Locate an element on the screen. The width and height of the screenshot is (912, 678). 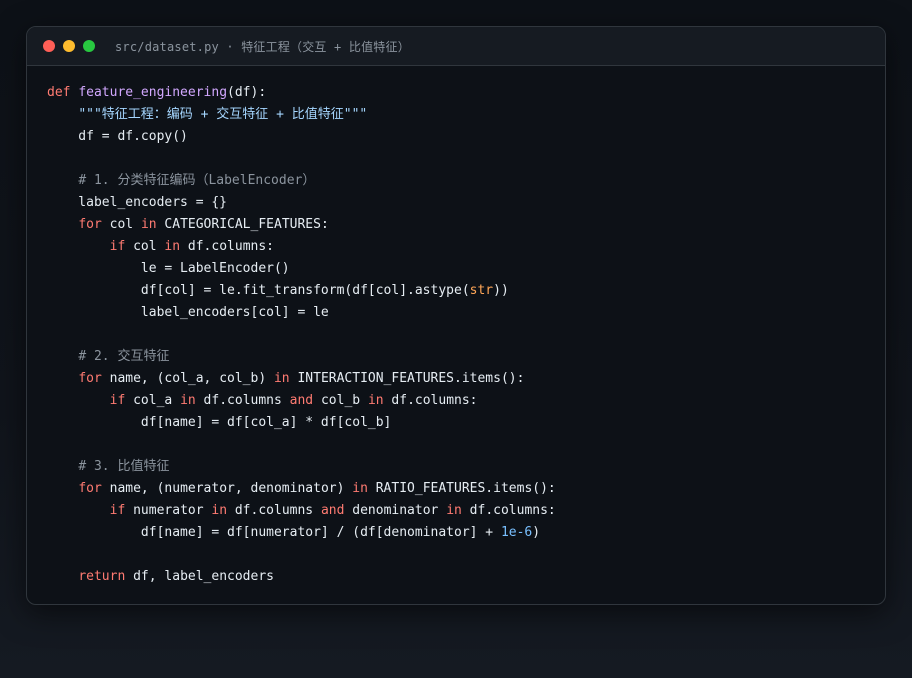
window-title: src/dataset.py · 特征工程（交互 + 比值特征） is located at coordinates (262, 46).